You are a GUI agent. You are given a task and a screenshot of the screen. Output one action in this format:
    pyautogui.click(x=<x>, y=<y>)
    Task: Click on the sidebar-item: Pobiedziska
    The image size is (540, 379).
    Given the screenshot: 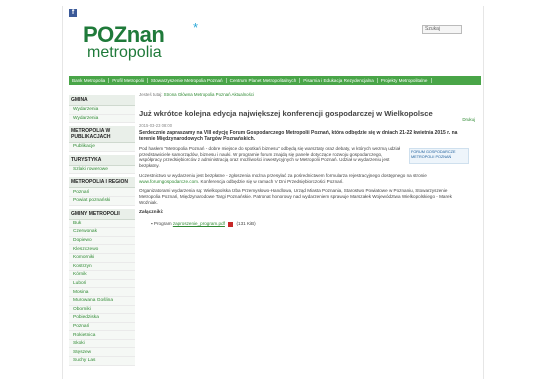 What is the action you would take?
    pyautogui.click(x=102, y=318)
    